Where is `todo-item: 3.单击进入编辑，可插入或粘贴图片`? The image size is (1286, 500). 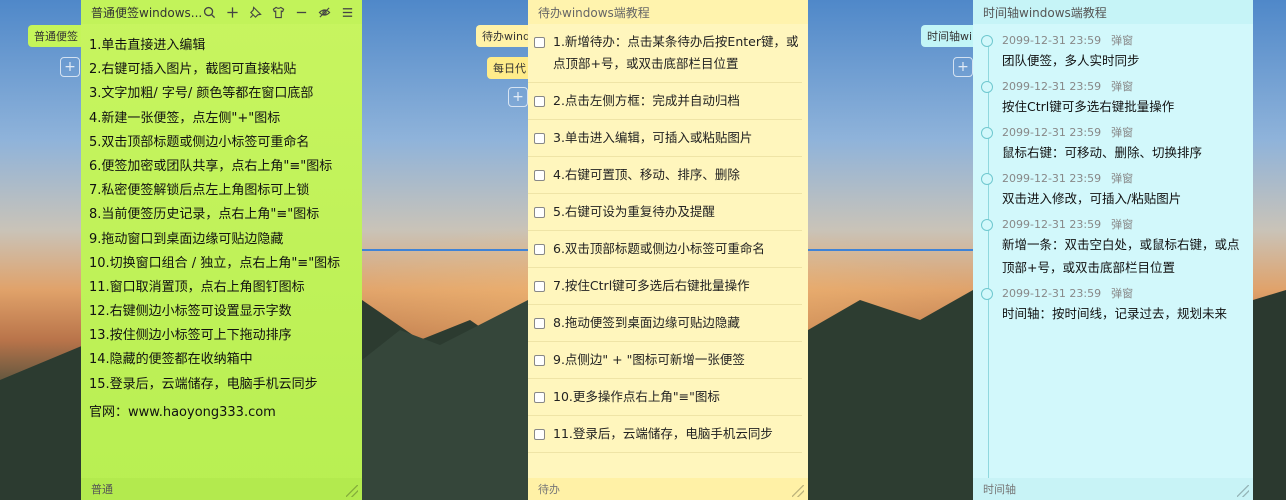 todo-item: 3.单击进入编辑，可插入或粘贴图片 is located at coordinates (665, 138).